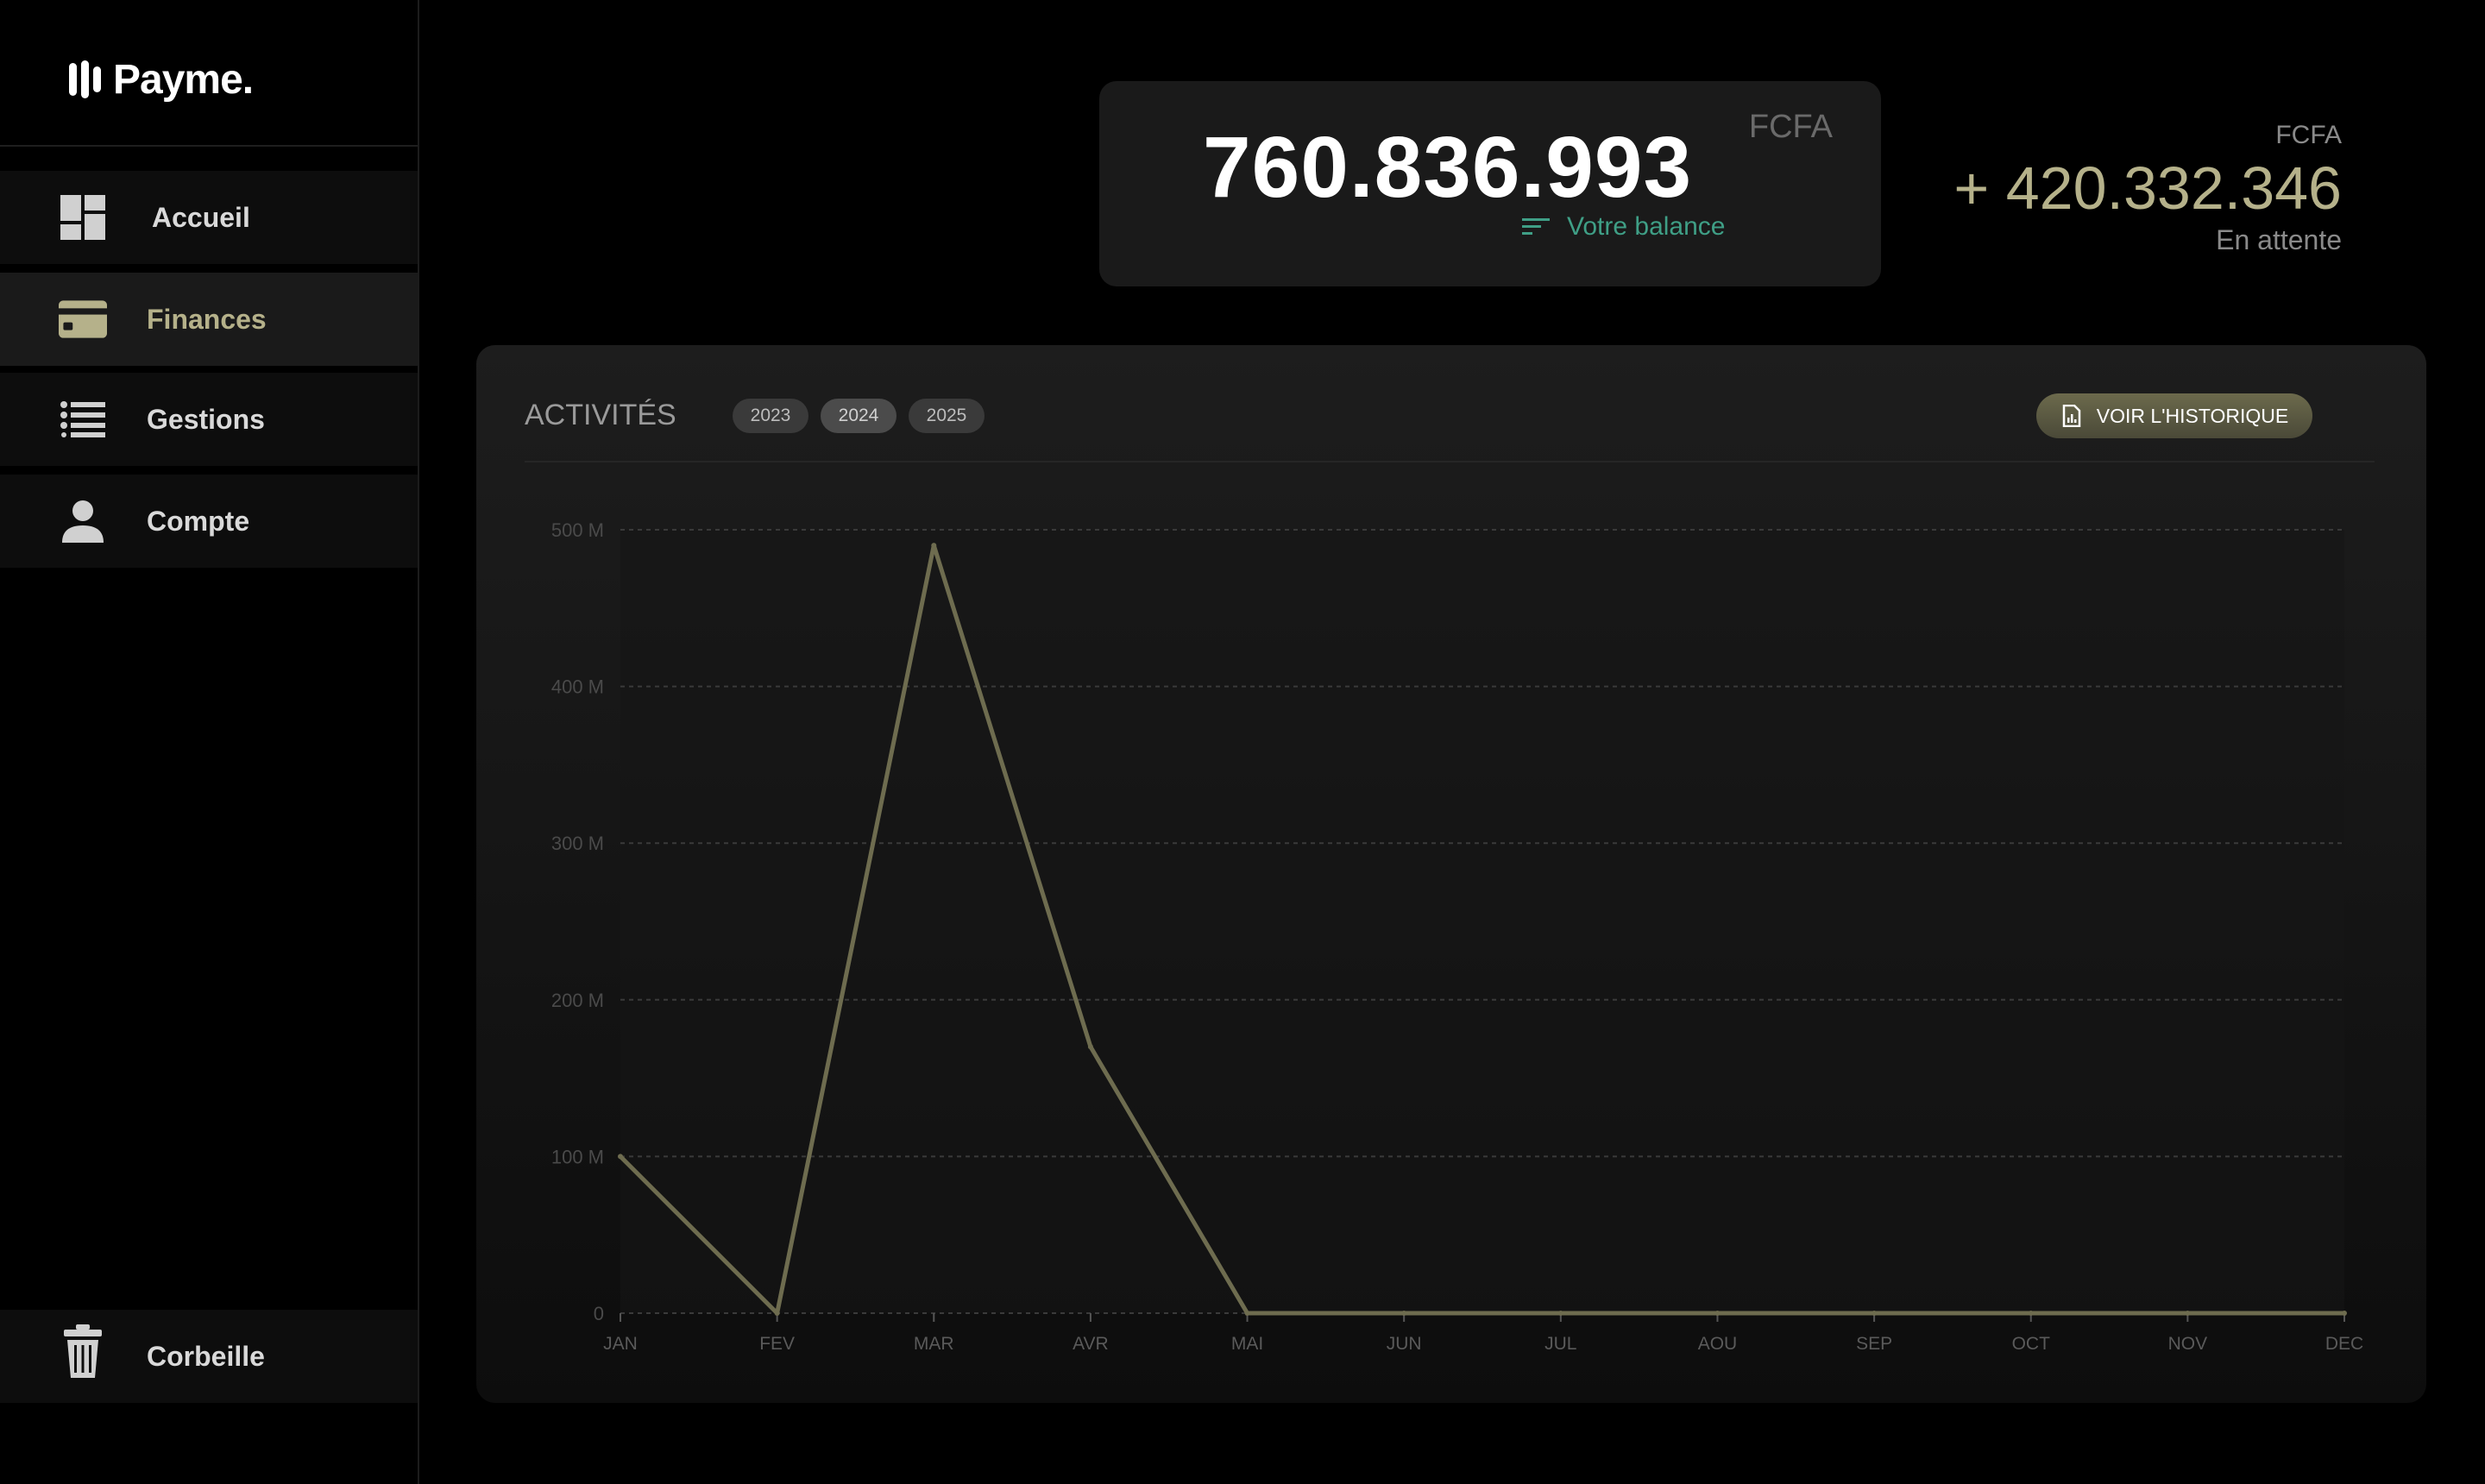 The height and width of the screenshot is (1484, 2485). What do you see at coordinates (577, 1000) in the screenshot?
I see `y-tick-label: 200 M` at bounding box center [577, 1000].